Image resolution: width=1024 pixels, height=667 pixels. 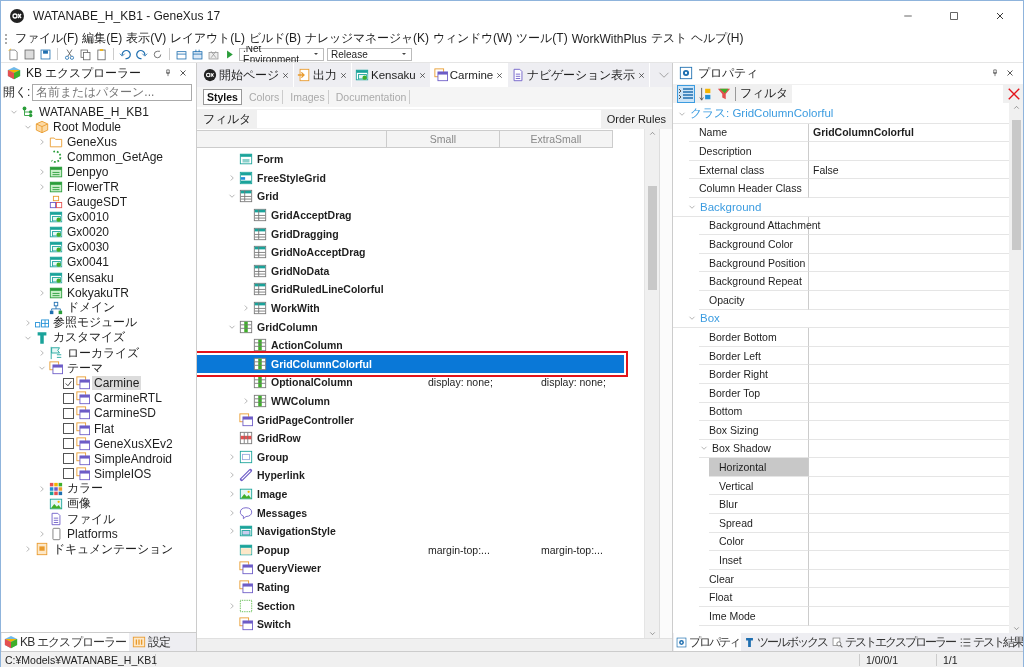 I want to click on panel-tab: テスト結果, so click(x=990, y=642).